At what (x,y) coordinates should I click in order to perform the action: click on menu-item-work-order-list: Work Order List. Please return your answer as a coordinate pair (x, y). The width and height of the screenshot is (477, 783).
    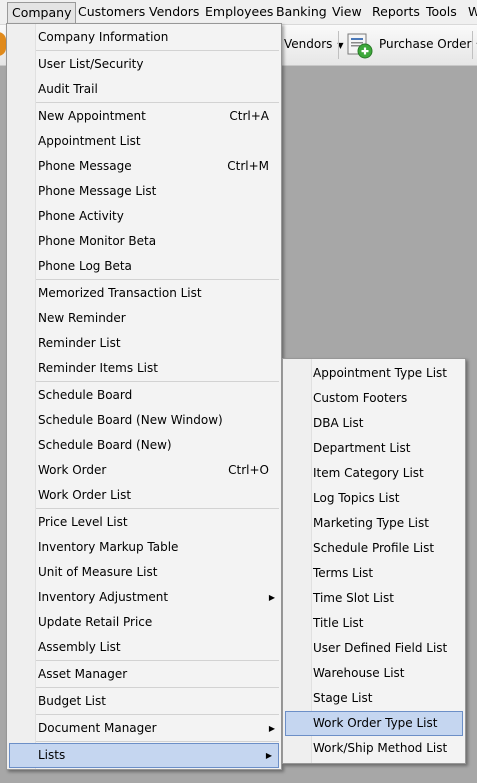
    Looking at the image, I should click on (144, 495).